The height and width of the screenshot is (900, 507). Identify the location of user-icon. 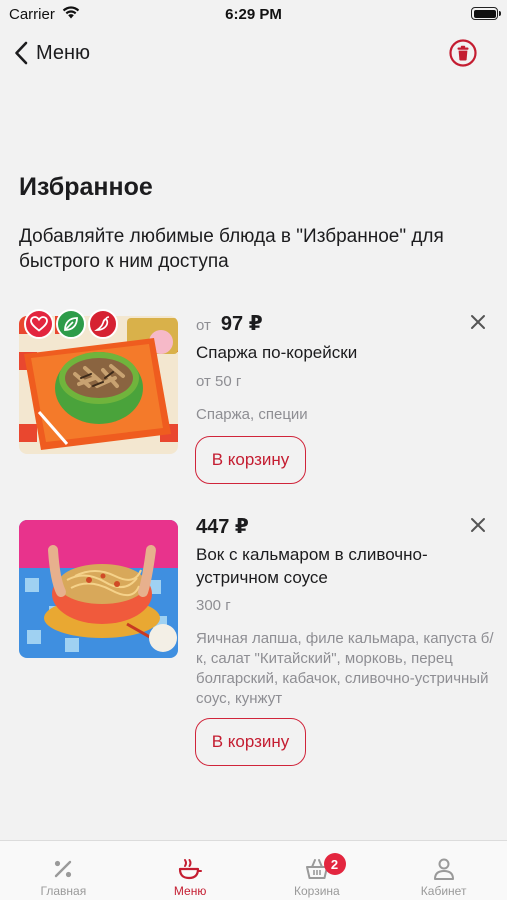
(443, 869).